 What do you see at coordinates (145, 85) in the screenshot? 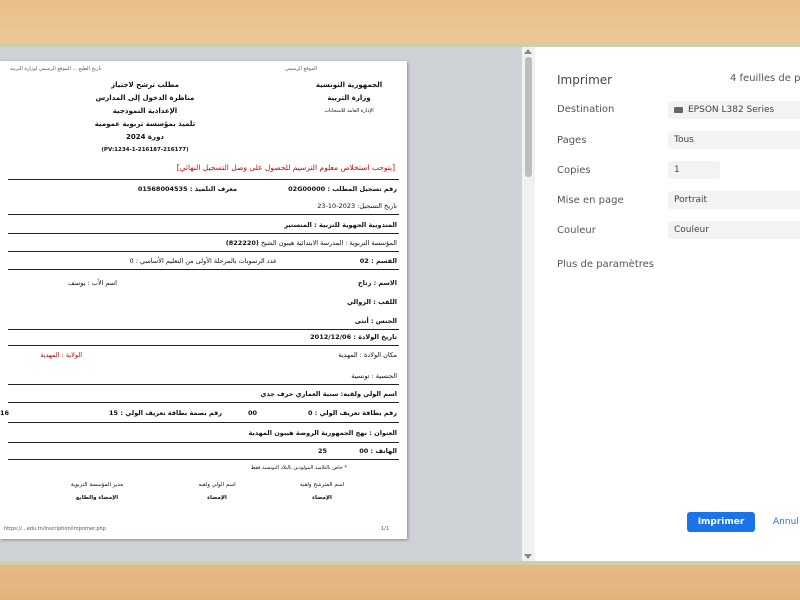
I see `header-line-1: مطلب ترشح لاجتياز` at bounding box center [145, 85].